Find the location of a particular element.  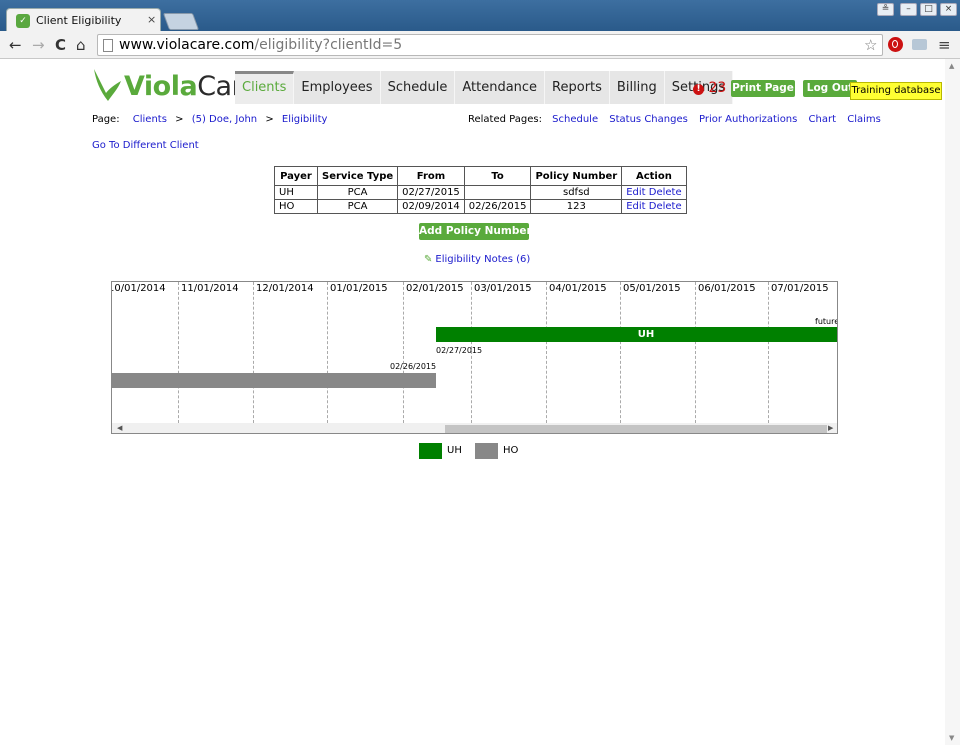

user-icon: ≗ is located at coordinates (885, 9).